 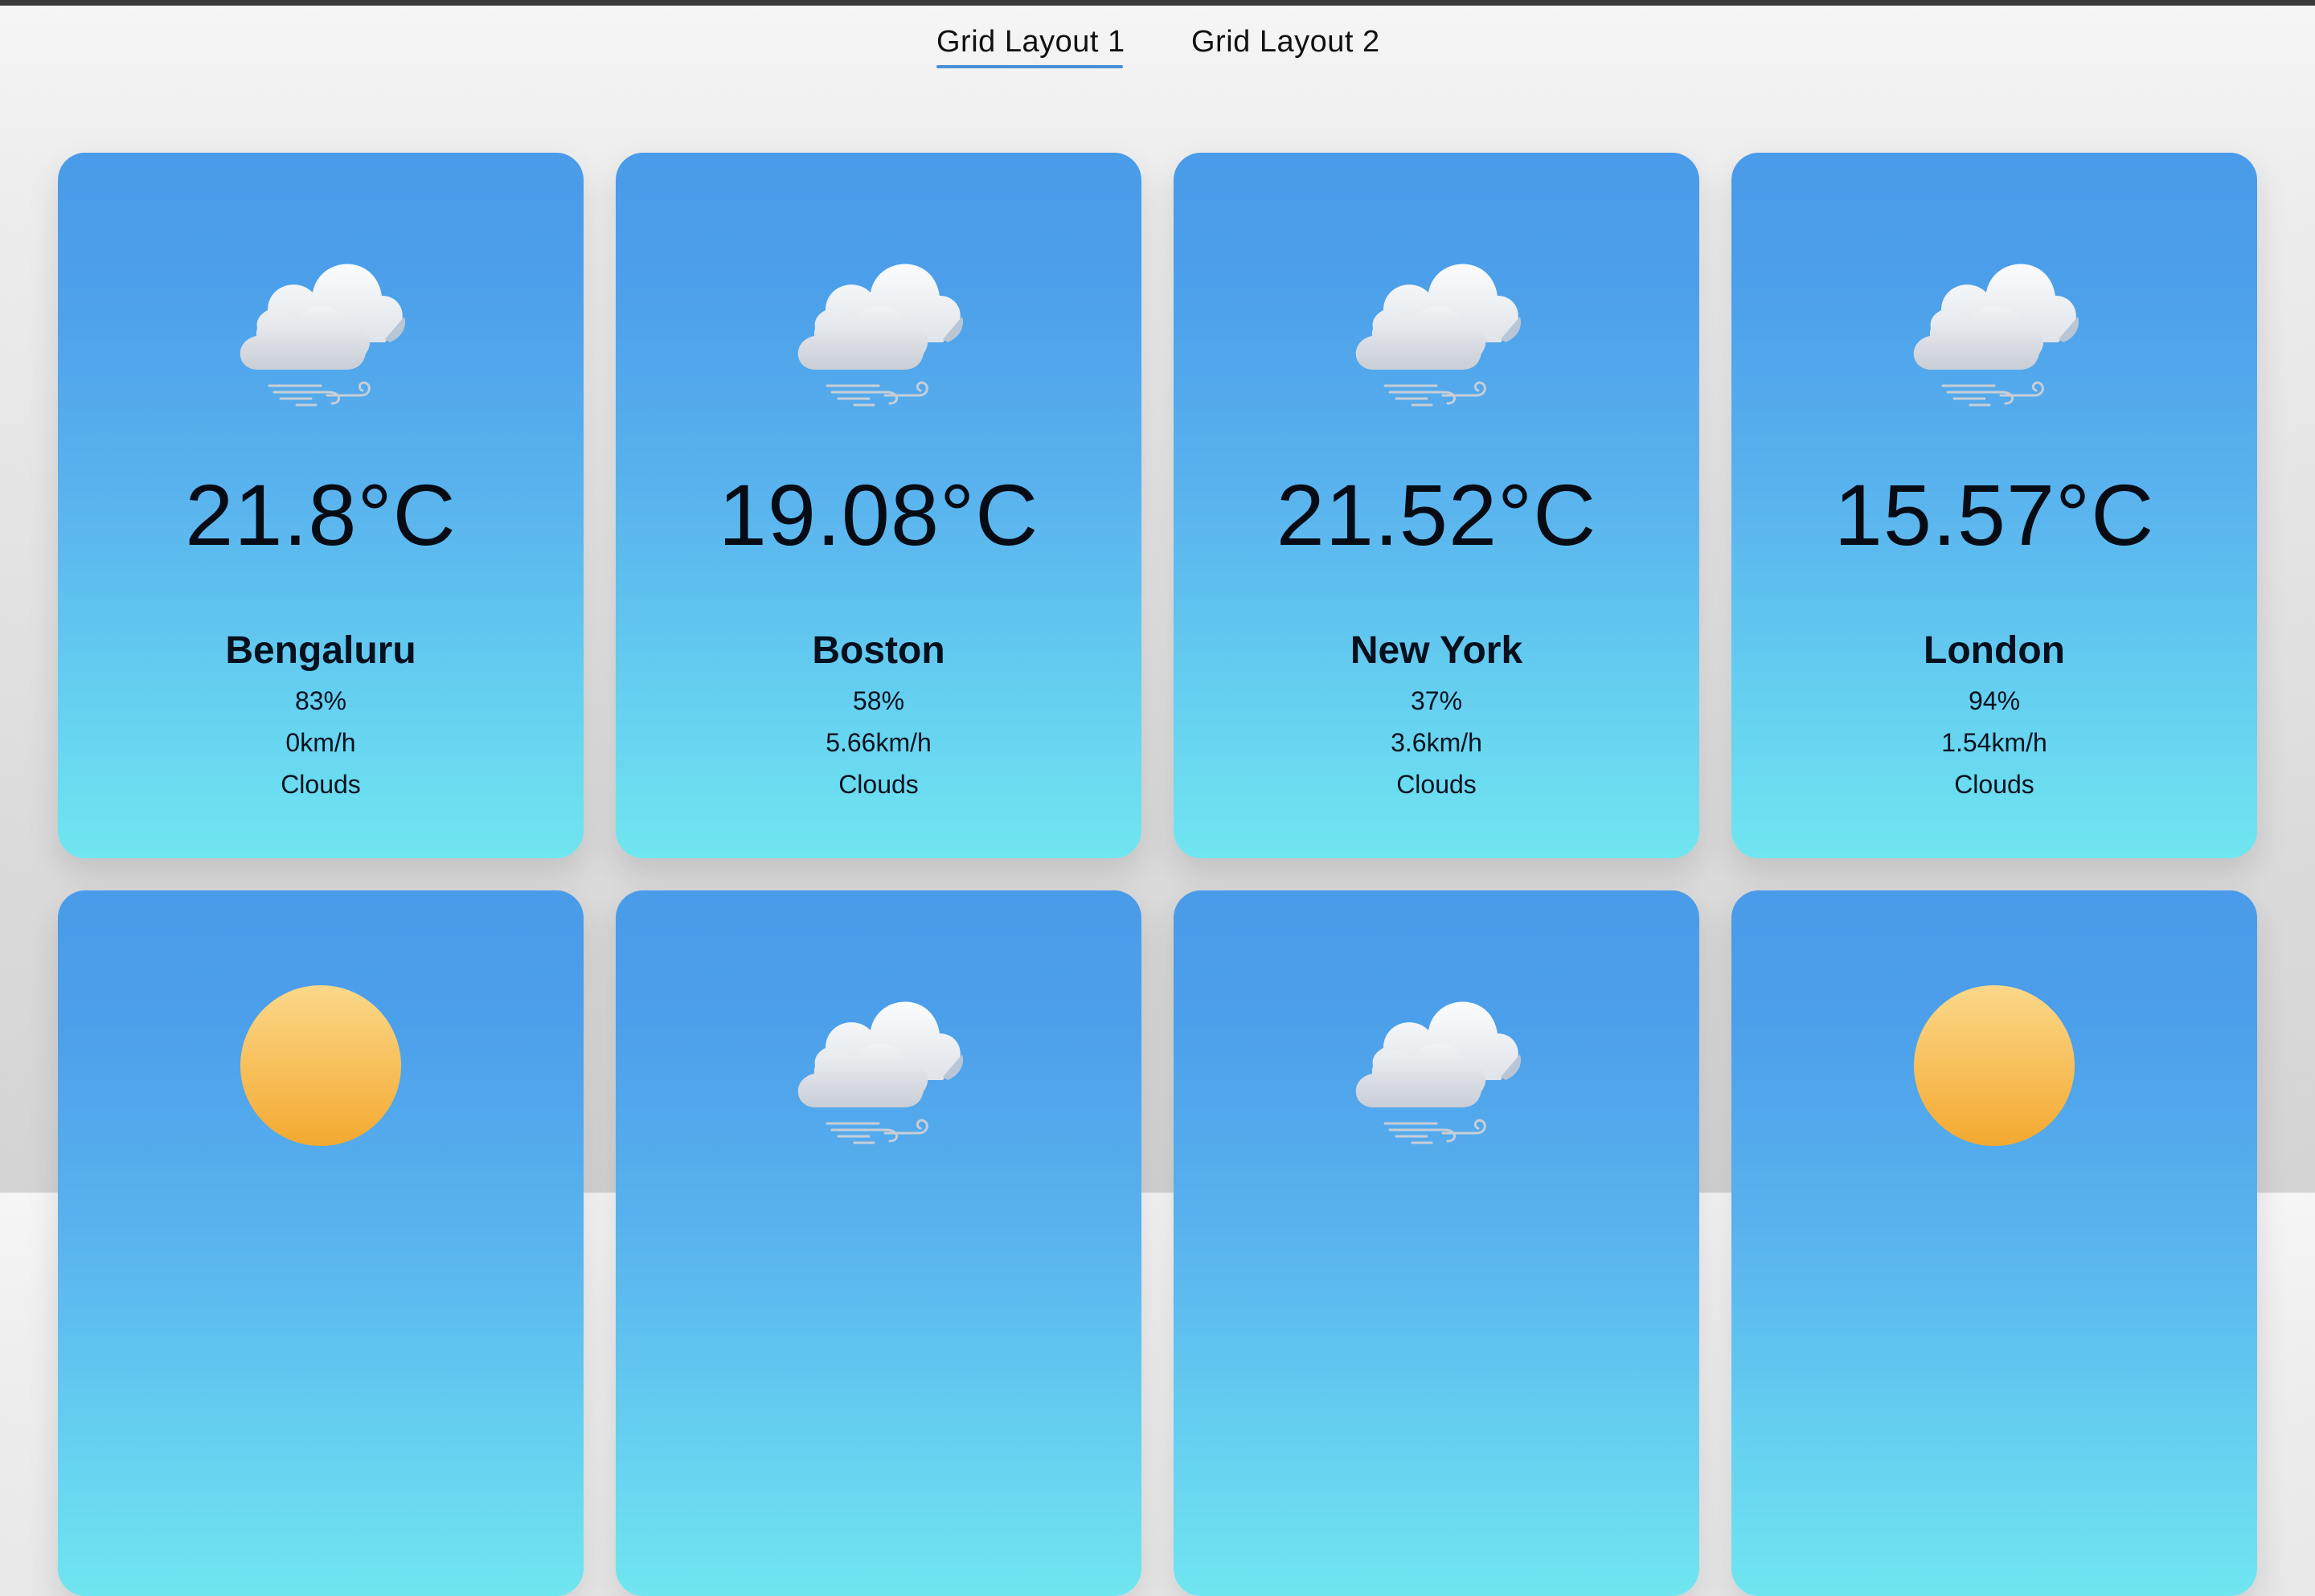 I want to click on weather-card: 21.8°C Bengaluru 83% 0km/h Clouds, so click(x=321, y=505).